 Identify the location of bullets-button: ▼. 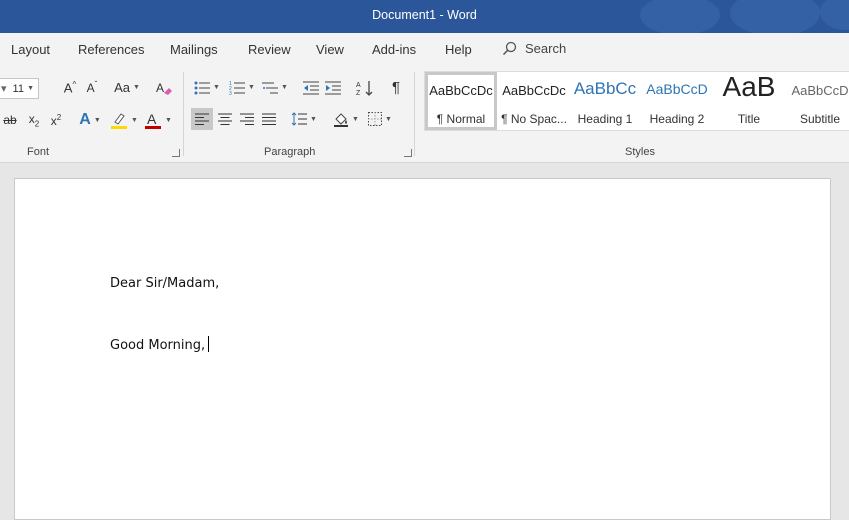
(207, 87).